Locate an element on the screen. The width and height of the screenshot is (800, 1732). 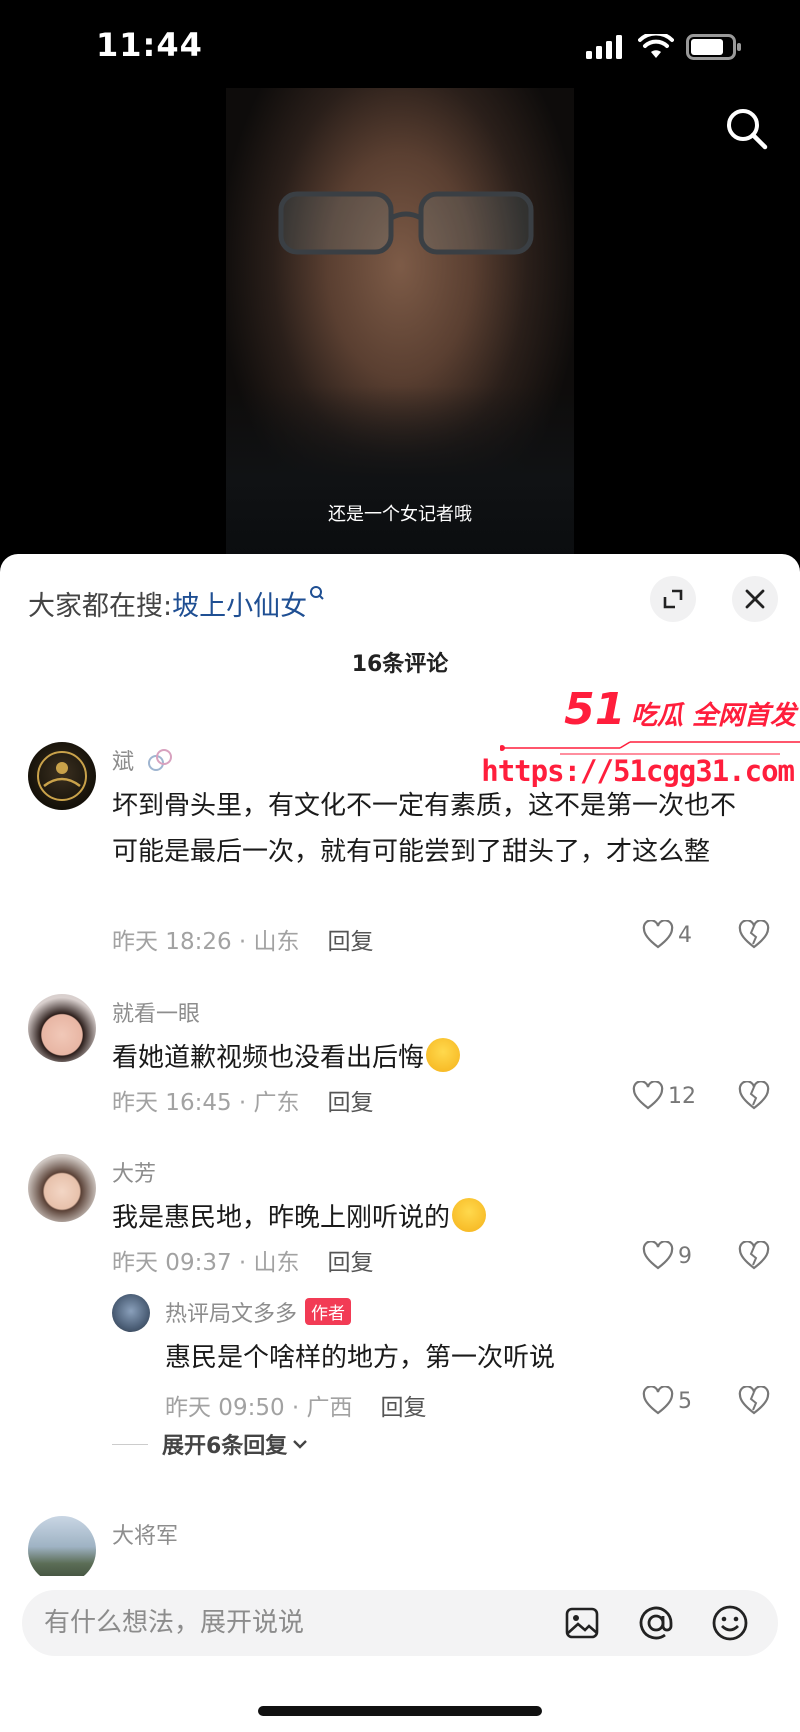
mention-button is located at coordinates (656, 1623).